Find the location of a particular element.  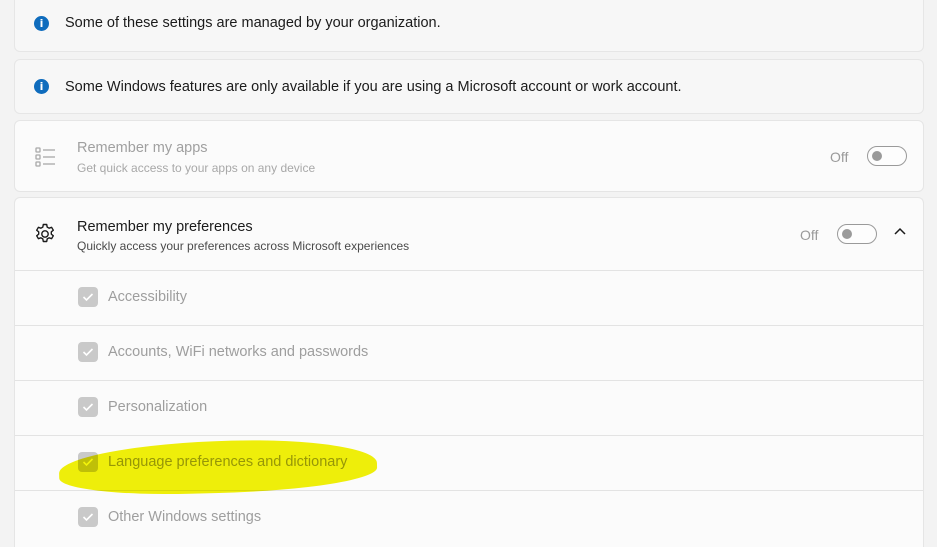

preference-item-label: Language preferences and dictionary is located at coordinates (228, 462).